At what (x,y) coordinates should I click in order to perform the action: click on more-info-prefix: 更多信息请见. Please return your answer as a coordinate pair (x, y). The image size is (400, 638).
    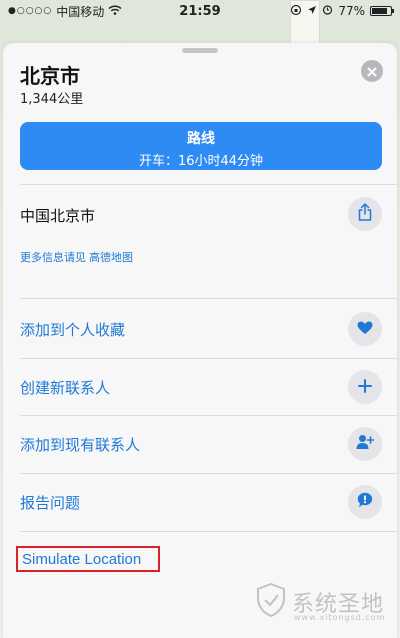
    Looking at the image, I should click on (53, 257).